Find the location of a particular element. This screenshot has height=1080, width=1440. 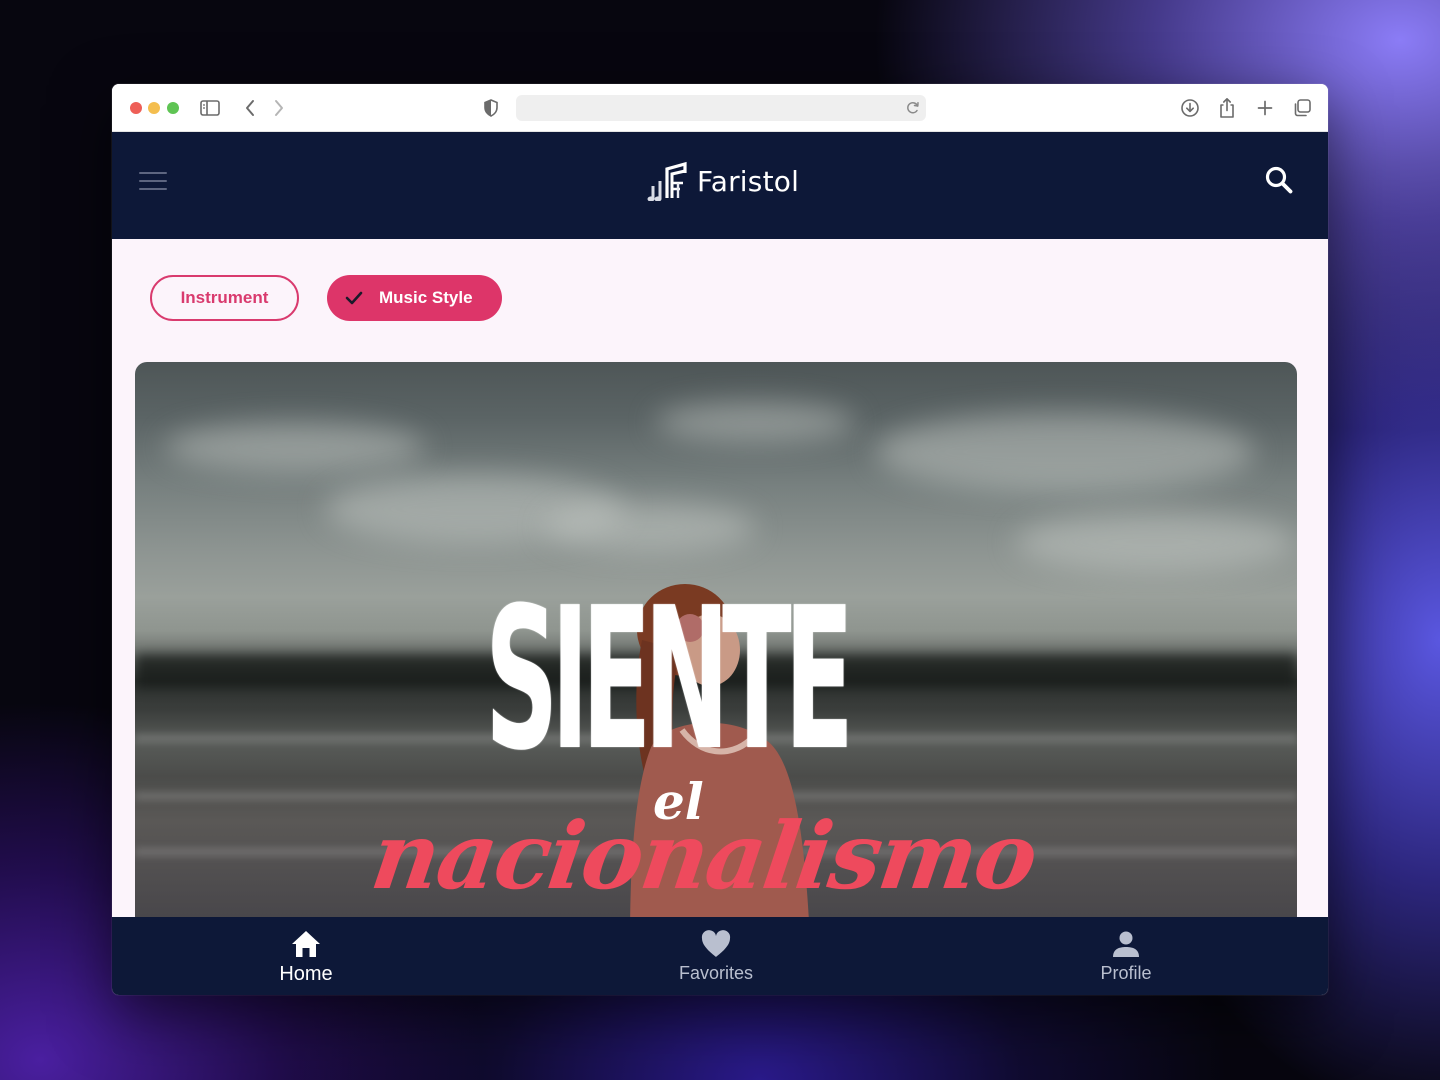

reload-icon is located at coordinates (913, 108).